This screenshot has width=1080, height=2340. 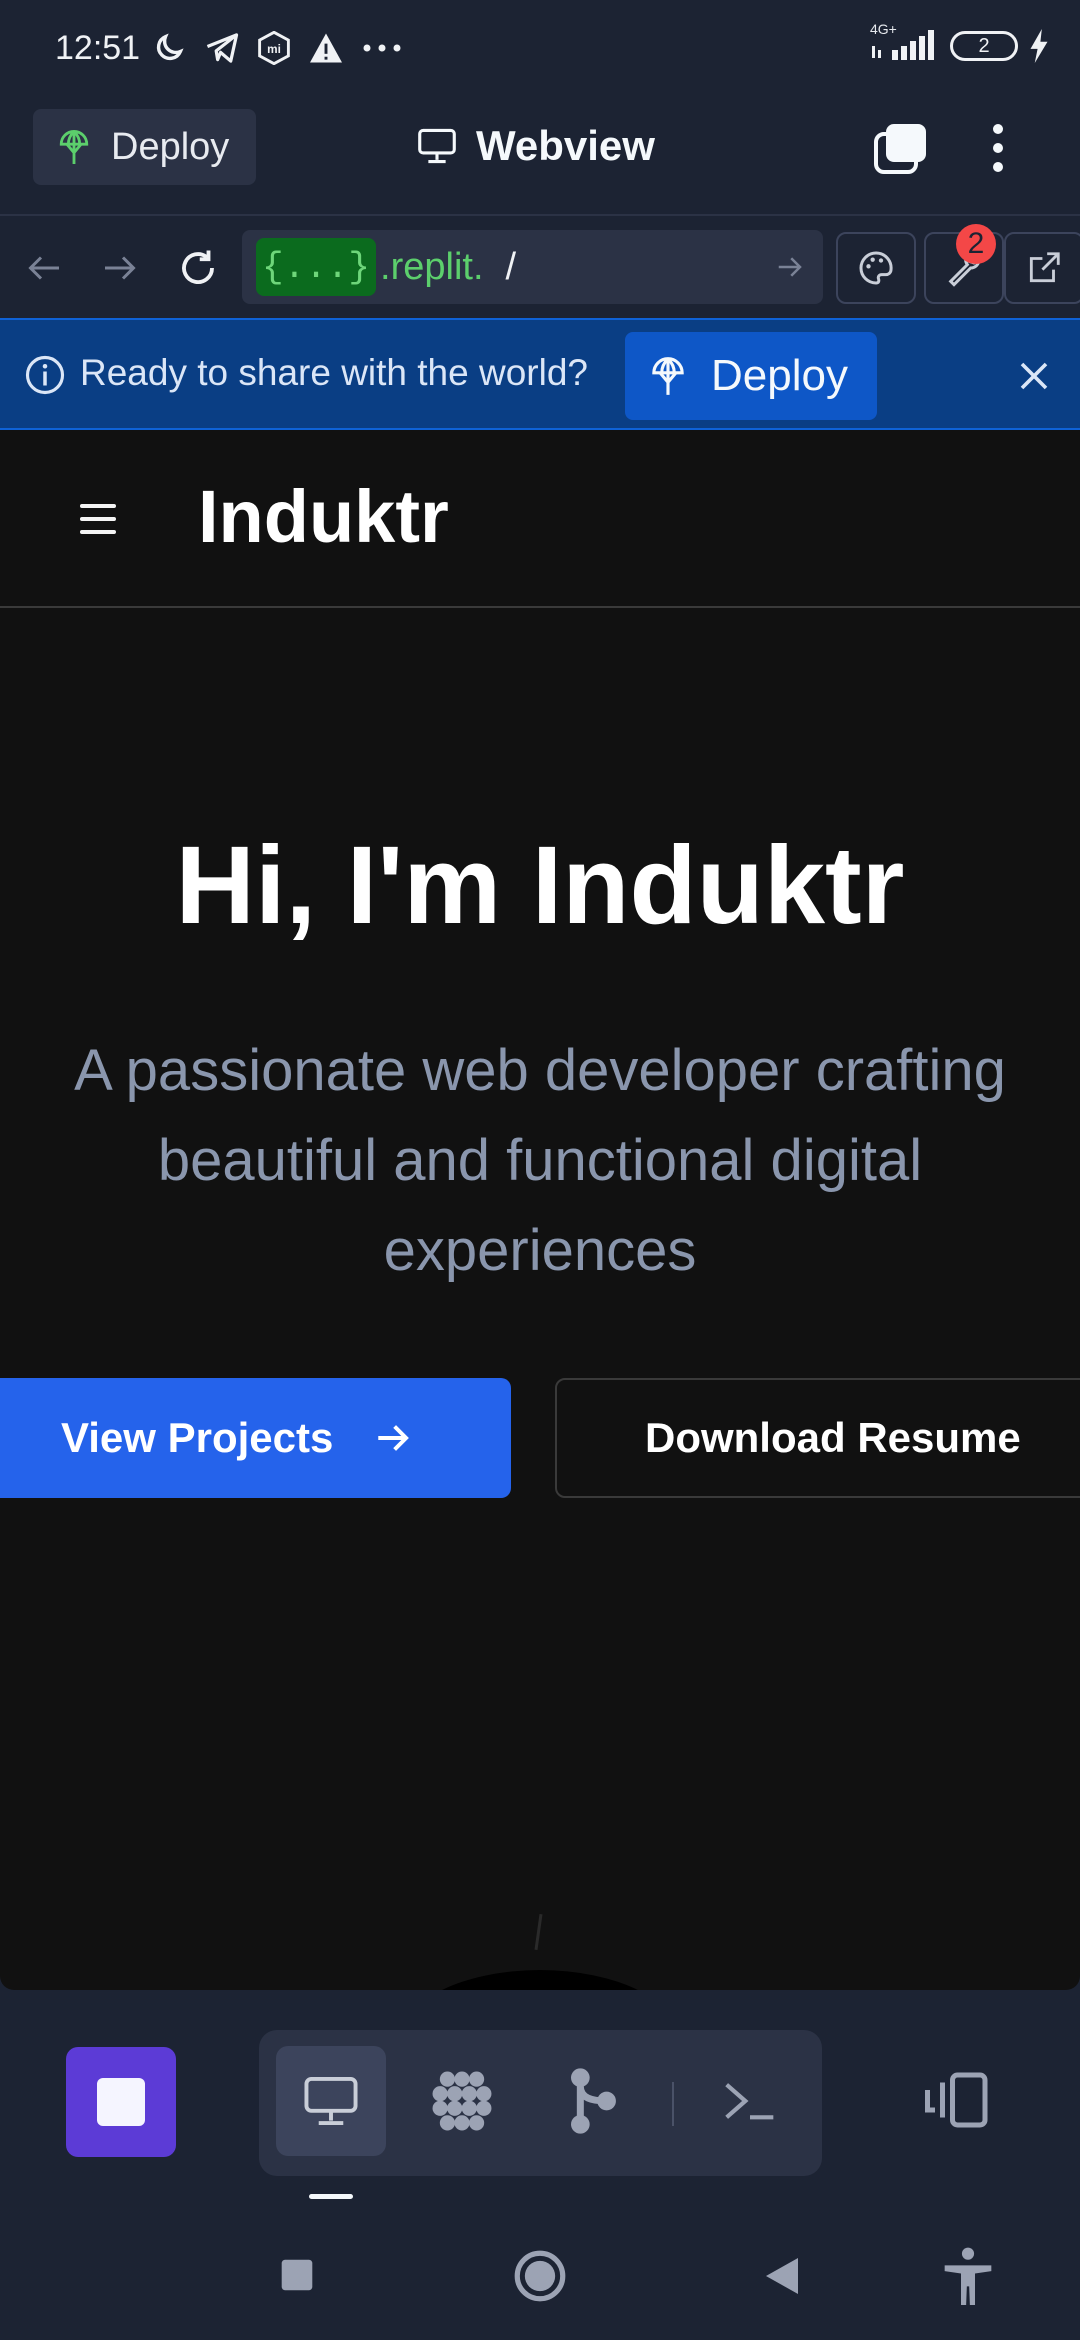 What do you see at coordinates (782, 2276) in the screenshot?
I see `back-nav-icon` at bounding box center [782, 2276].